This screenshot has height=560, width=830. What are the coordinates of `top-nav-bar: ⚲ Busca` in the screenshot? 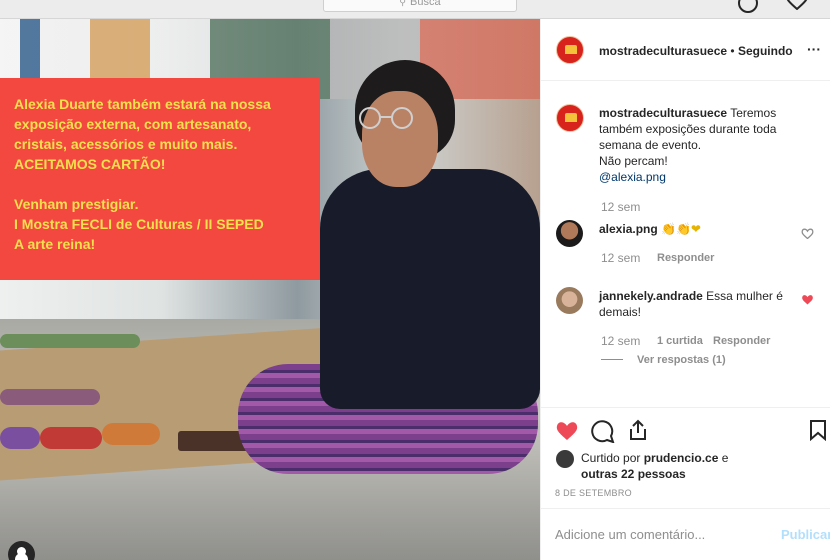 It's located at (415, 9).